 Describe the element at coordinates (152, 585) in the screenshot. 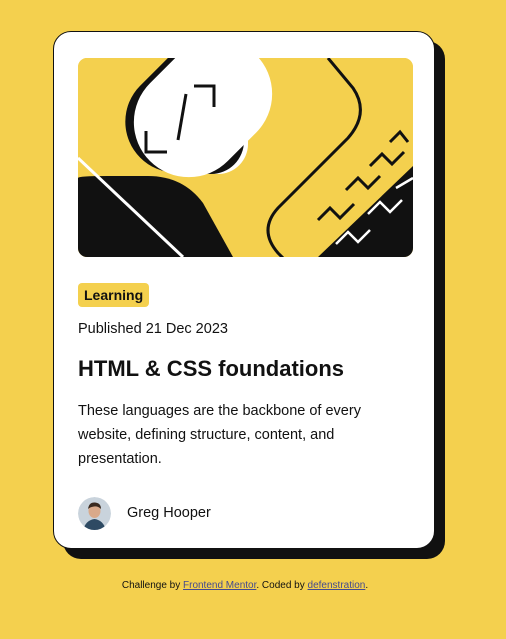

I see `attribution-prefix: Challenge by` at that location.